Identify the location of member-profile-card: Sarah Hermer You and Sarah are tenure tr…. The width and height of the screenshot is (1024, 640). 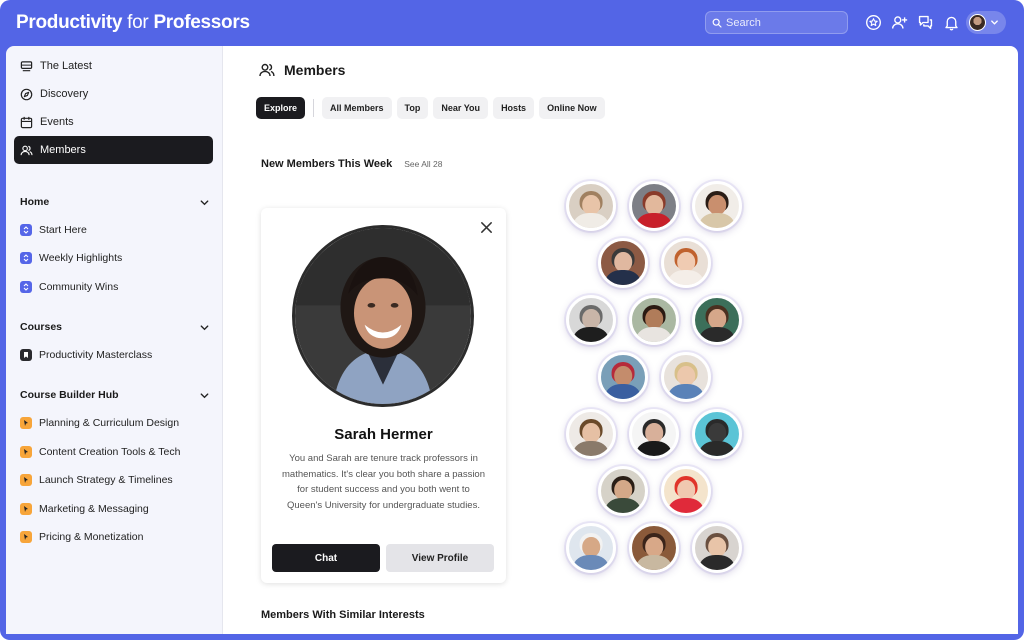
(383, 395).